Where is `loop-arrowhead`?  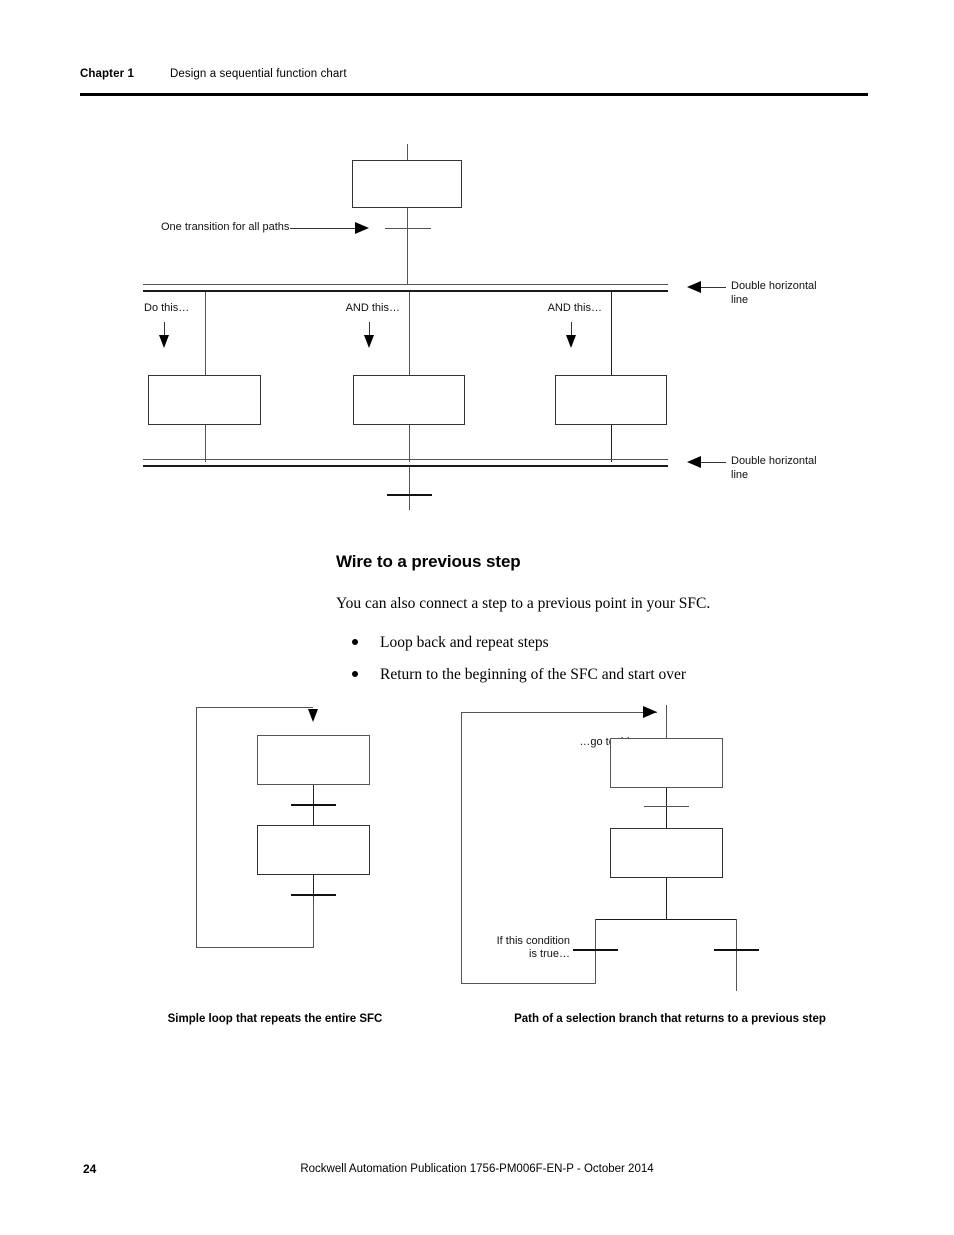 loop-arrowhead is located at coordinates (313, 715).